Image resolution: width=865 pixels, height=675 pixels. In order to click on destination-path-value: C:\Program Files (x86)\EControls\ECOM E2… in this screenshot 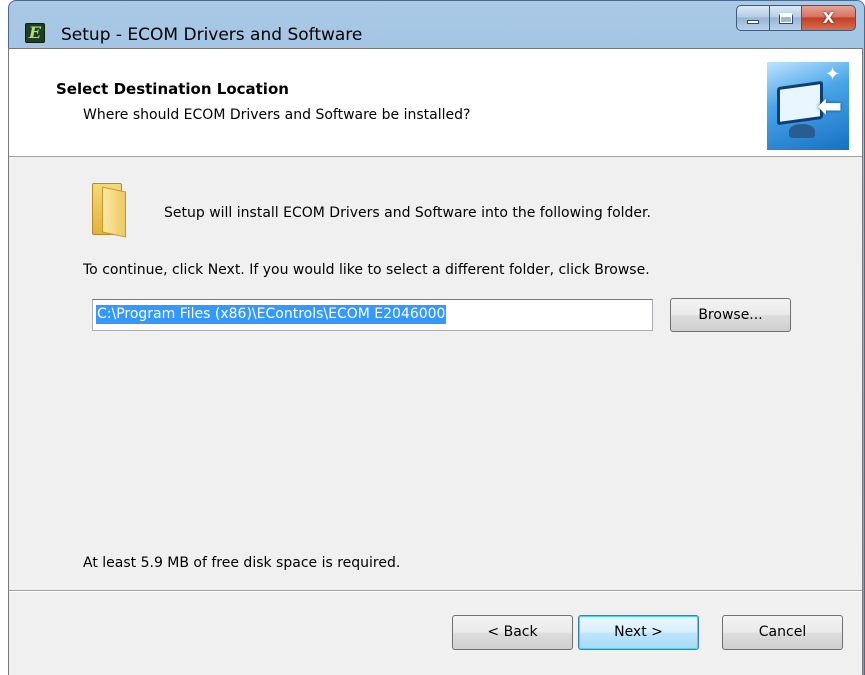, I will do `click(271, 314)`.